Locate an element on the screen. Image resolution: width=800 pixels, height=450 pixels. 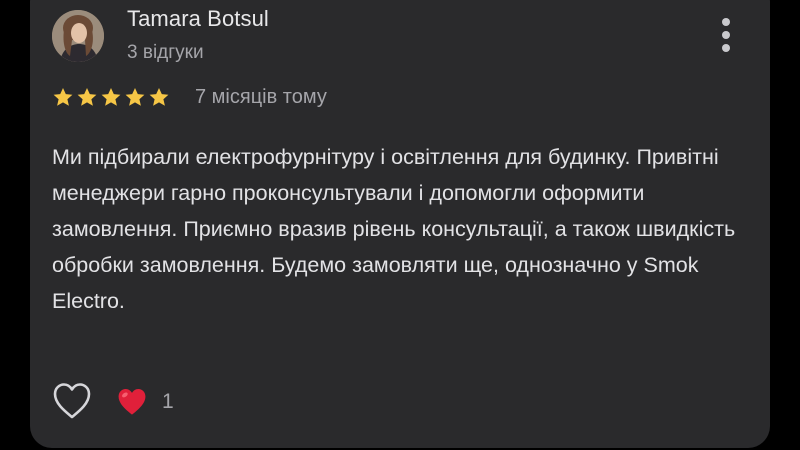
more-options-button is located at coordinates (726, 35).